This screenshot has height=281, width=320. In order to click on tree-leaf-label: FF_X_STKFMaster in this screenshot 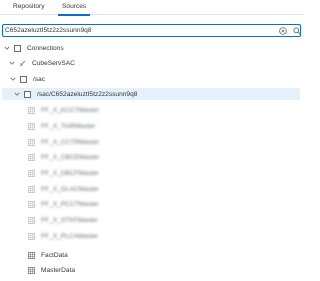, I will do `click(69, 220)`.